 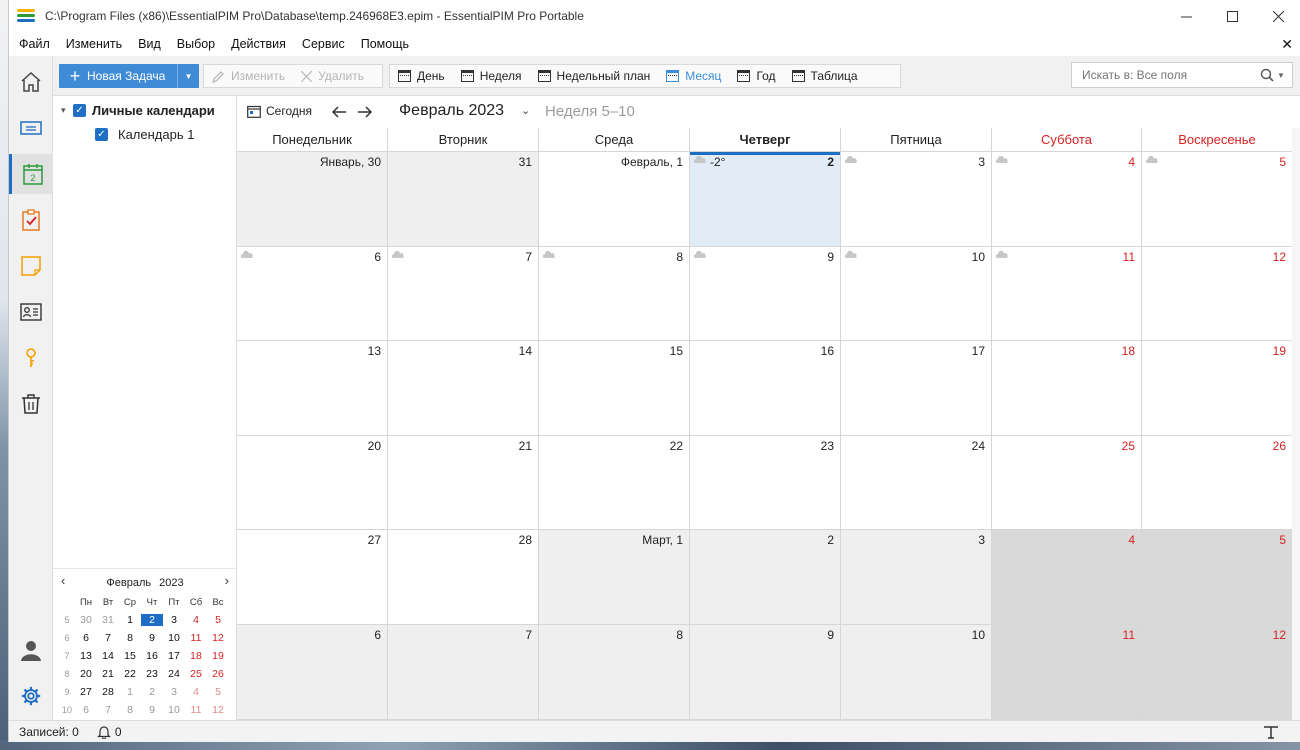 What do you see at coordinates (67, 620) in the screenshot?
I see `mini-week-number: 5` at bounding box center [67, 620].